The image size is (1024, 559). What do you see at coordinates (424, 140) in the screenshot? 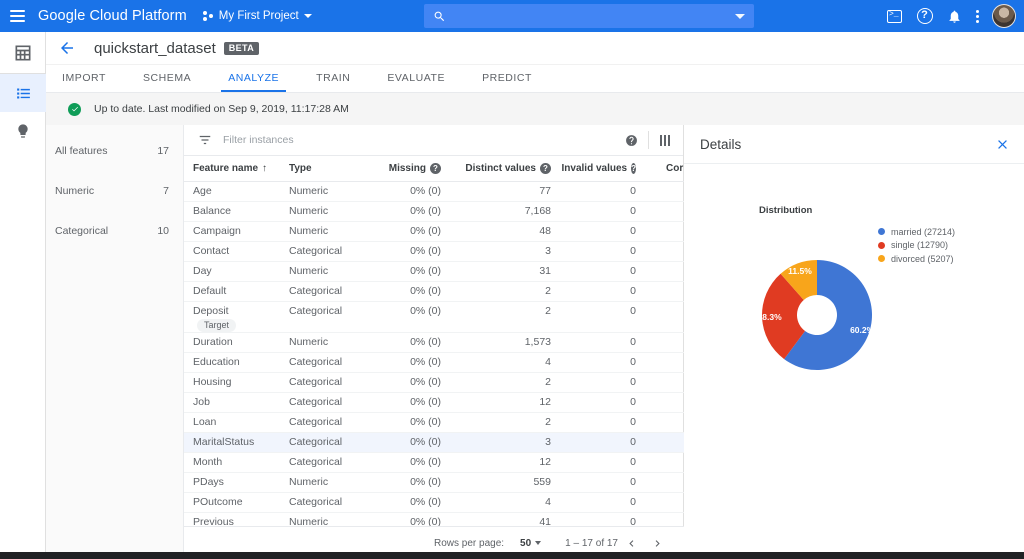
I see `filter-instances-input` at bounding box center [424, 140].